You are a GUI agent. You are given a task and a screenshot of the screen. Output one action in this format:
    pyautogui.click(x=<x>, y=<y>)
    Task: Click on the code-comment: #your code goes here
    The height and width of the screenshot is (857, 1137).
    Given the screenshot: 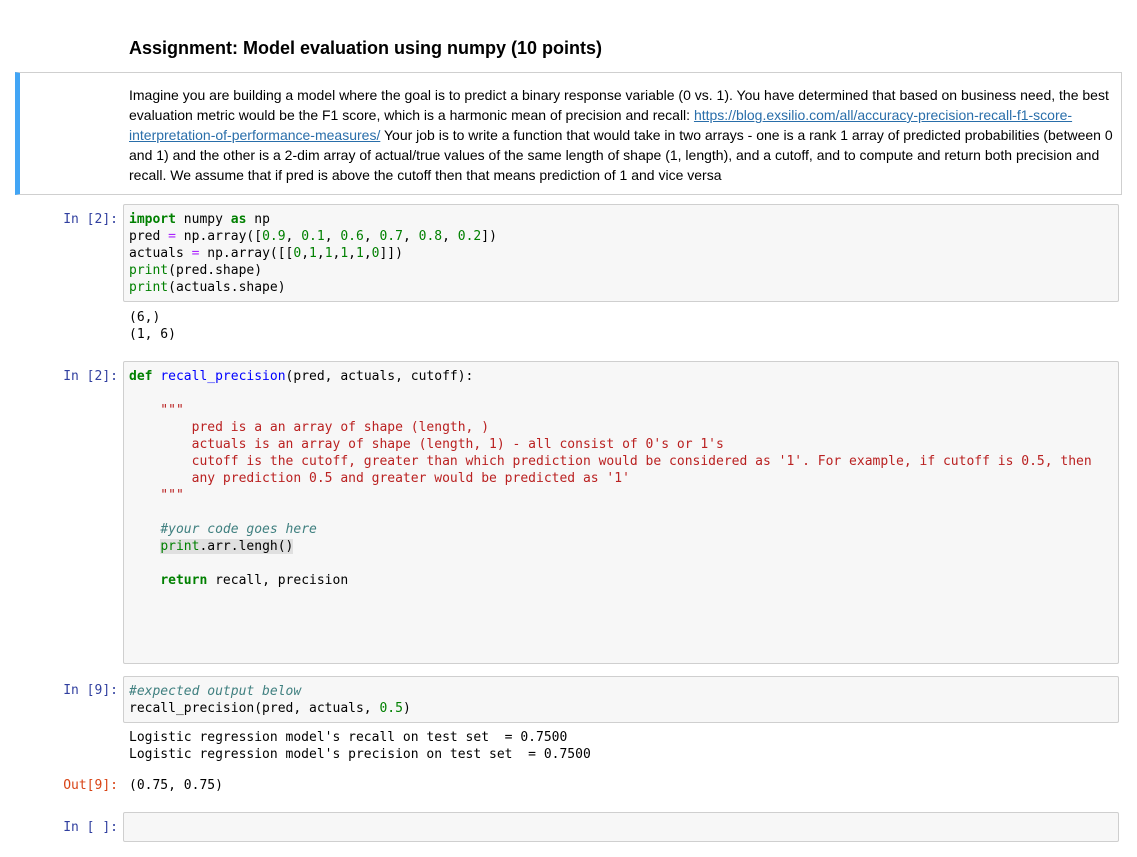 What is the action you would take?
    pyautogui.click(x=238, y=529)
    